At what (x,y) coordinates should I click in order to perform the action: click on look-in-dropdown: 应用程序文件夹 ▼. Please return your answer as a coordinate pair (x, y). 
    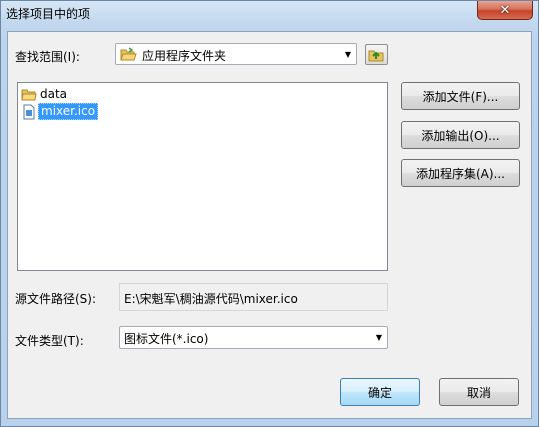
    Looking at the image, I should click on (236, 54).